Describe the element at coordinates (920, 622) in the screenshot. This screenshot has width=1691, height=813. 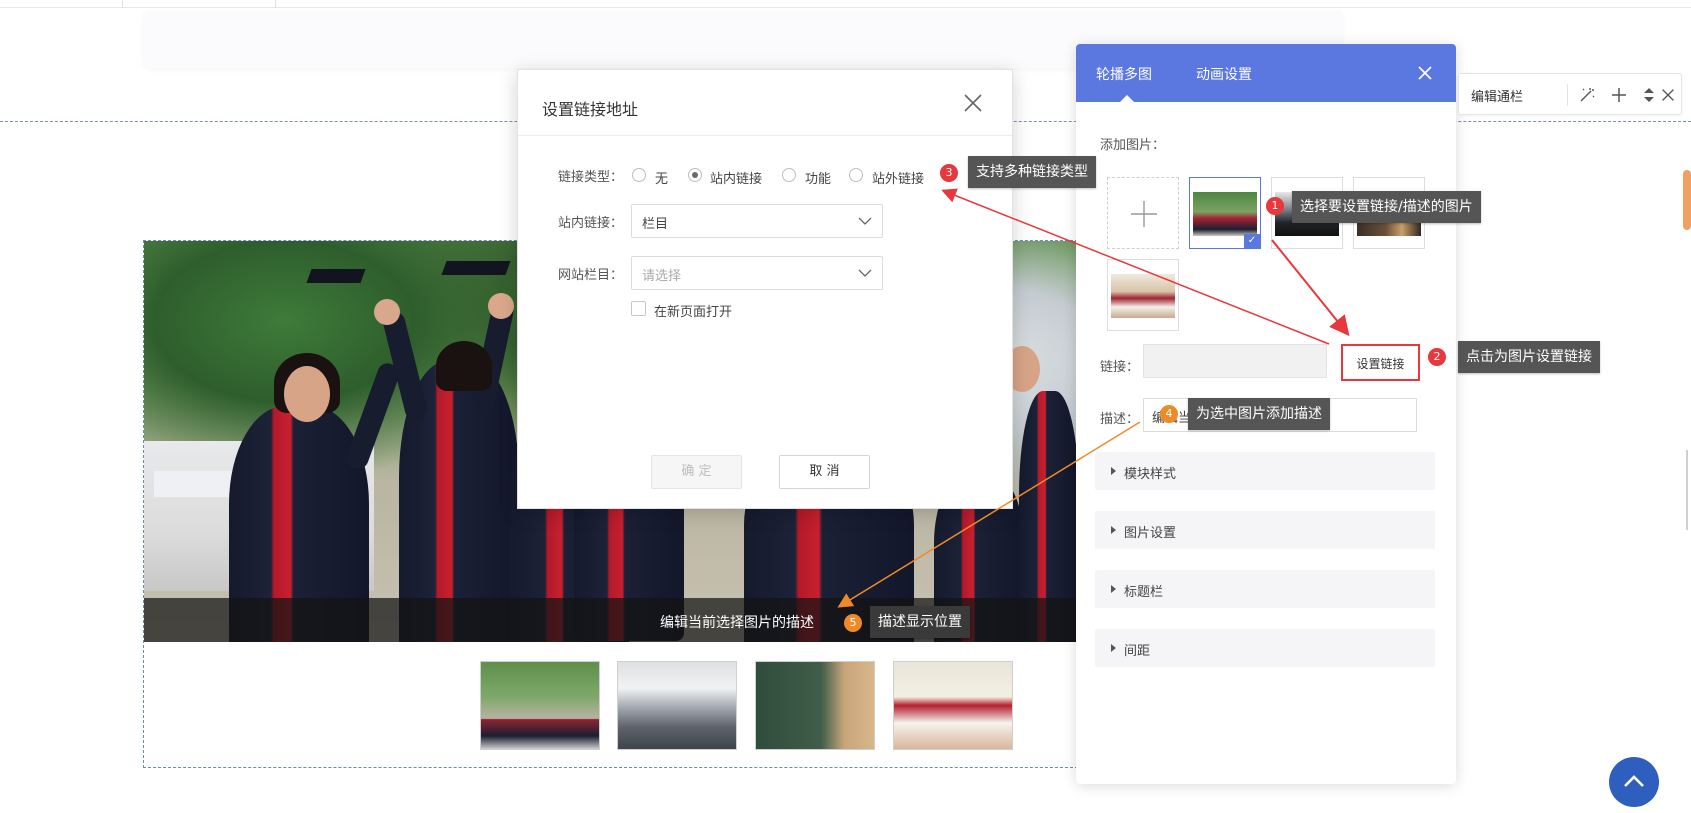
I see `tip-caption-position: 描述显示位置` at that location.